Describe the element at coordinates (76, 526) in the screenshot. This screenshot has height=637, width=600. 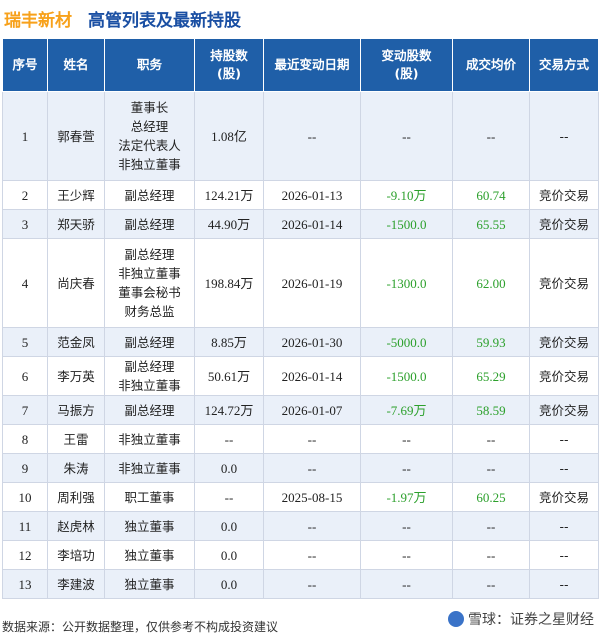
I see `cell-name: 赵虎林` at that location.